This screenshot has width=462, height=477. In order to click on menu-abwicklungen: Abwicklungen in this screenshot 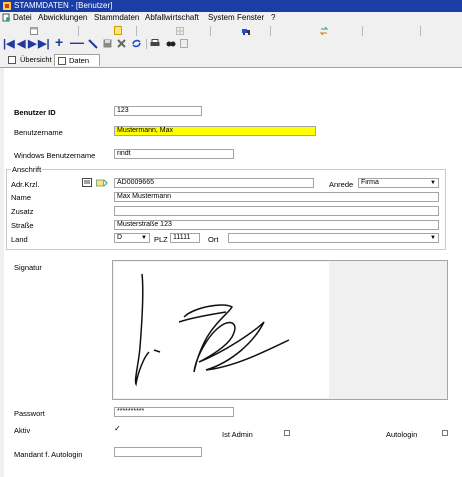, I will do `click(62, 17)`.